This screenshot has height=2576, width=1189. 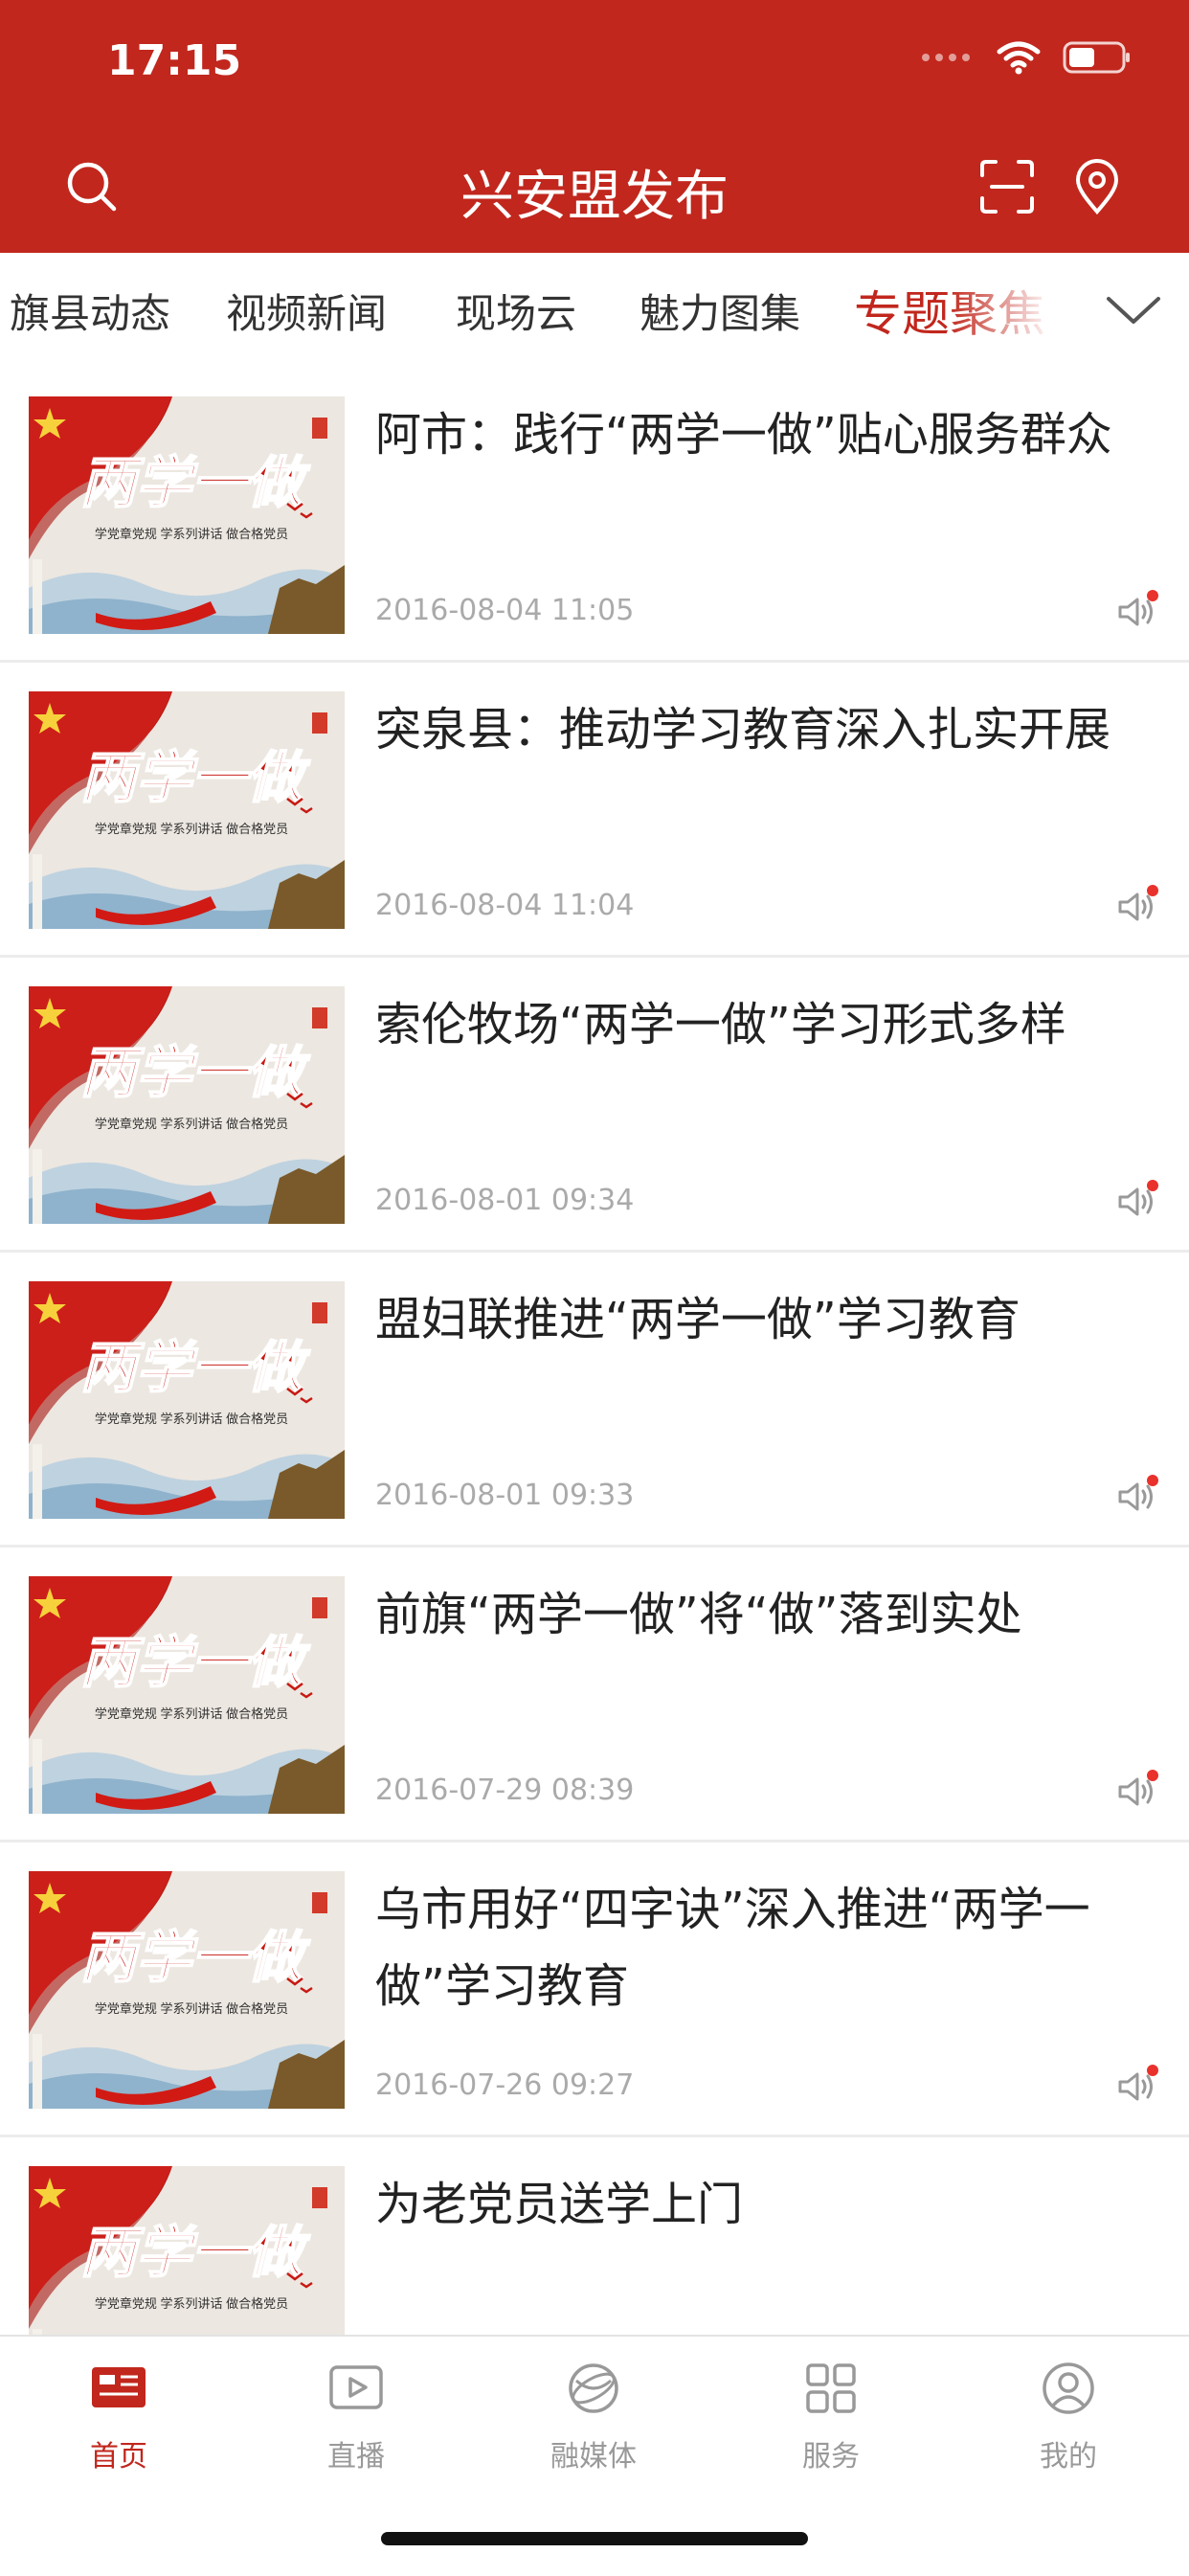 I want to click on signal-icon, so click(x=946, y=57).